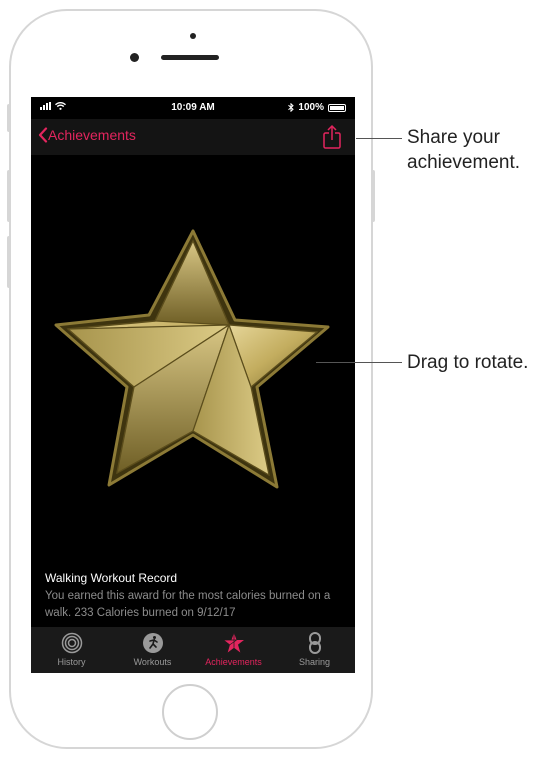  I want to click on tab-achievements: Achievements, so click(233, 650).